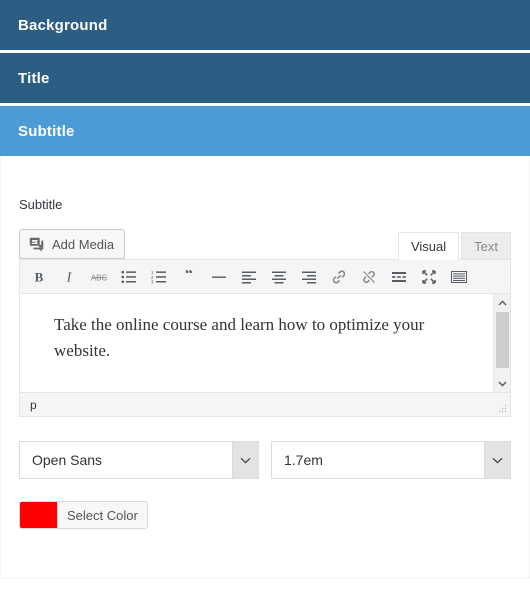 This screenshot has width=530, height=594. What do you see at coordinates (303, 460) in the screenshot?
I see `font-size-value: 1.7em` at bounding box center [303, 460].